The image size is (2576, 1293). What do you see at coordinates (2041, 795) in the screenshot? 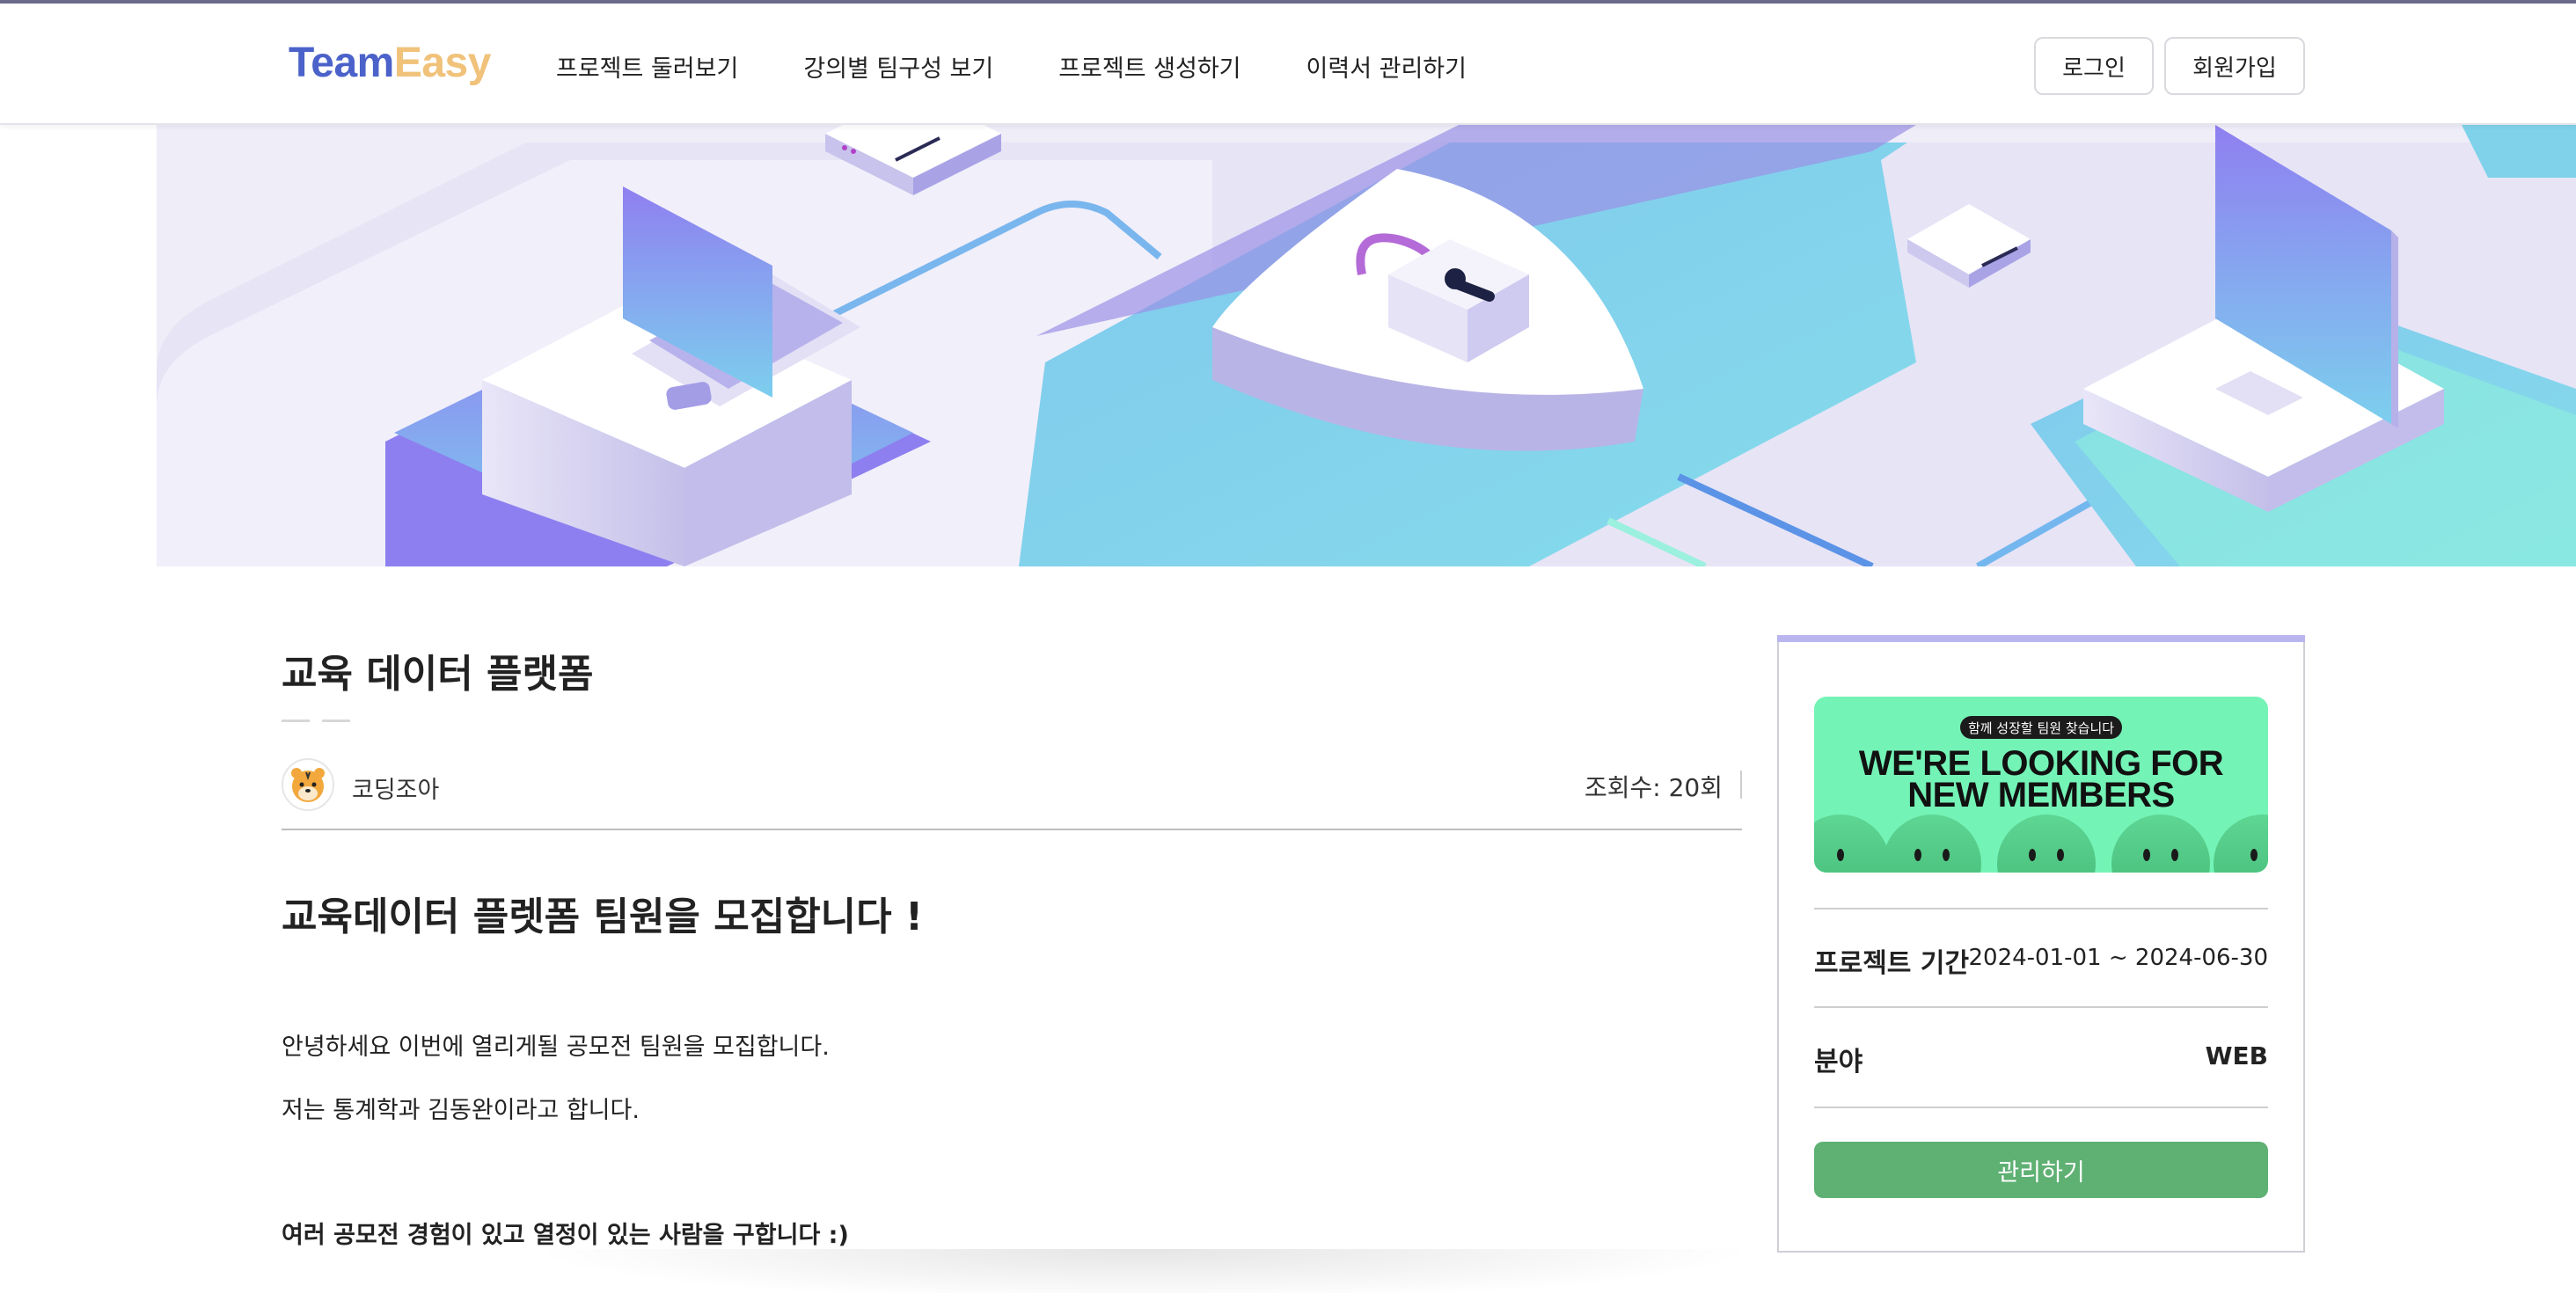
I see `recruit-heading-line2: NEW MEMBERS` at bounding box center [2041, 795].